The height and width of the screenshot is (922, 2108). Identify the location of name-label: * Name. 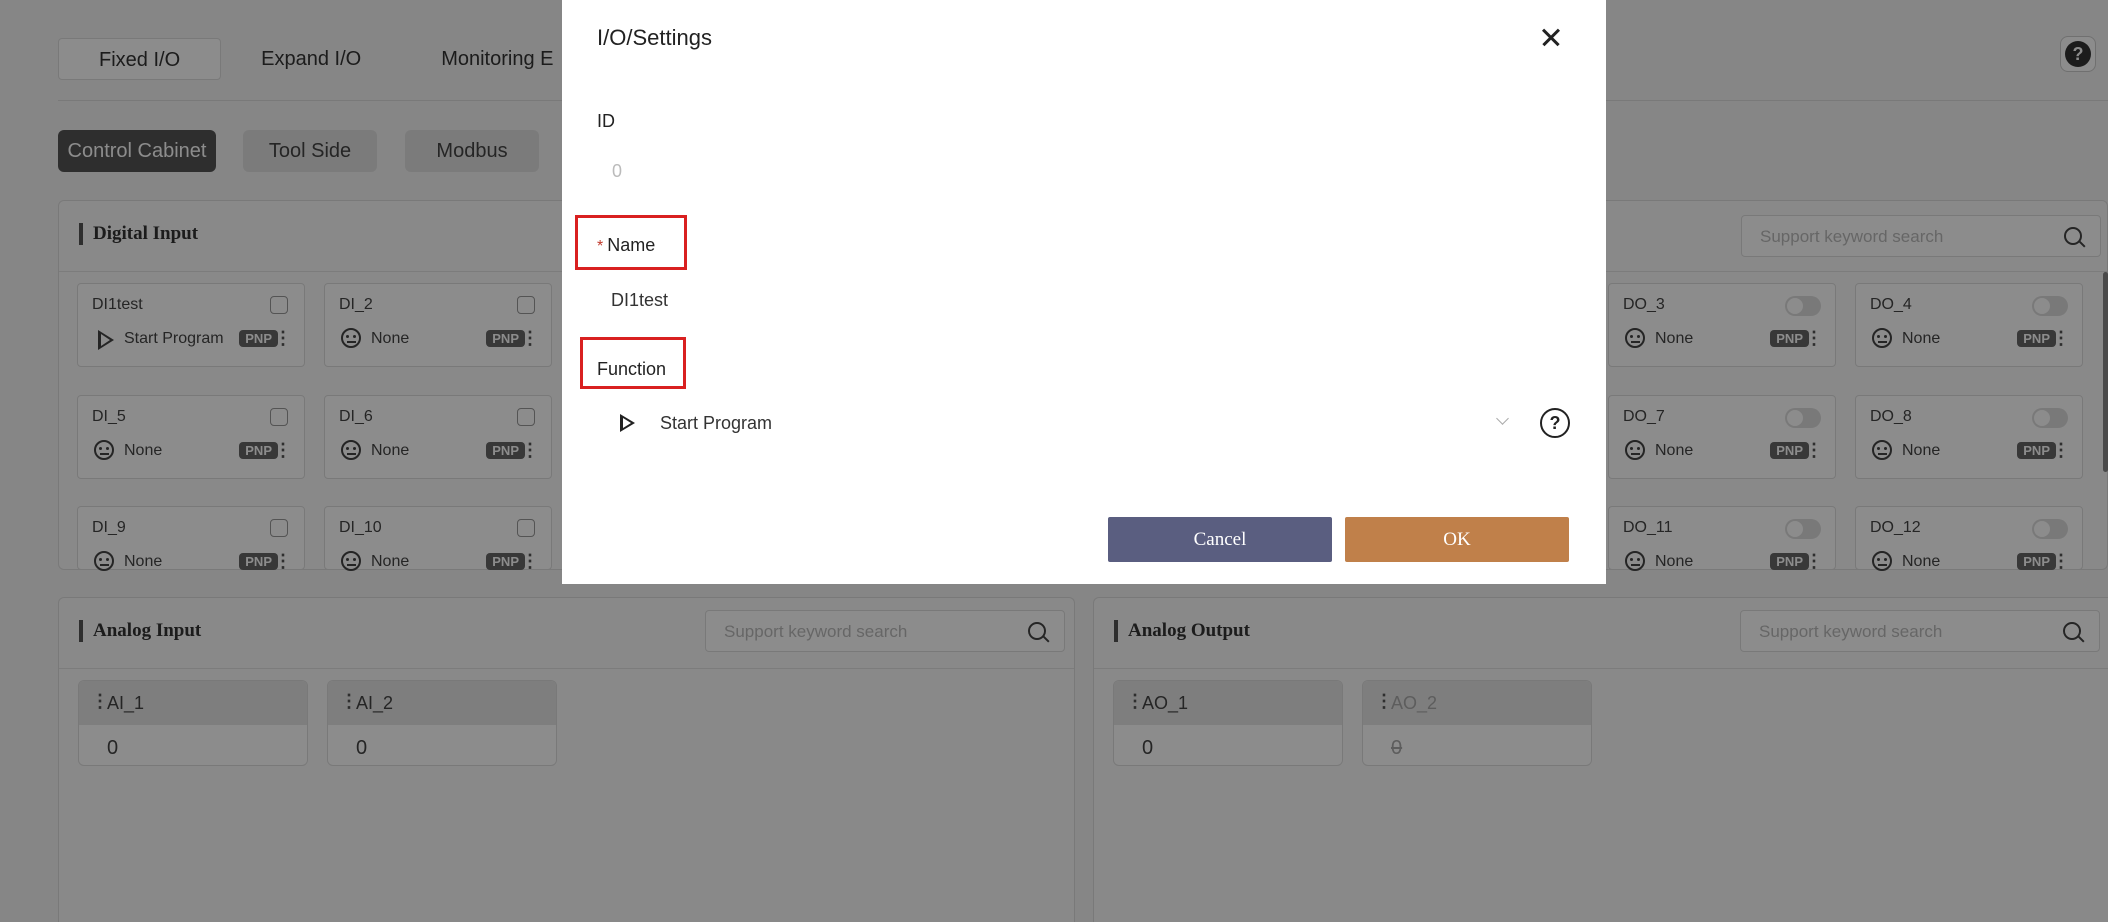
(626, 245).